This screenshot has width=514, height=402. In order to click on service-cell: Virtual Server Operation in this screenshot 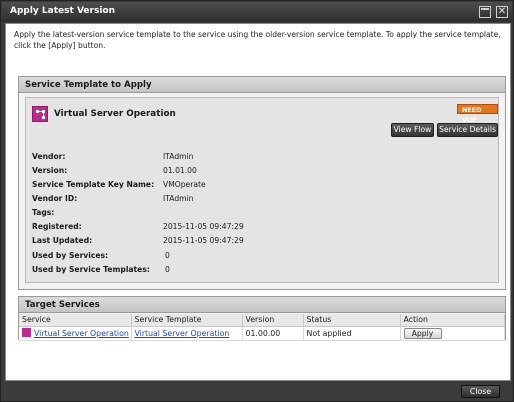, I will do `click(75, 333)`.